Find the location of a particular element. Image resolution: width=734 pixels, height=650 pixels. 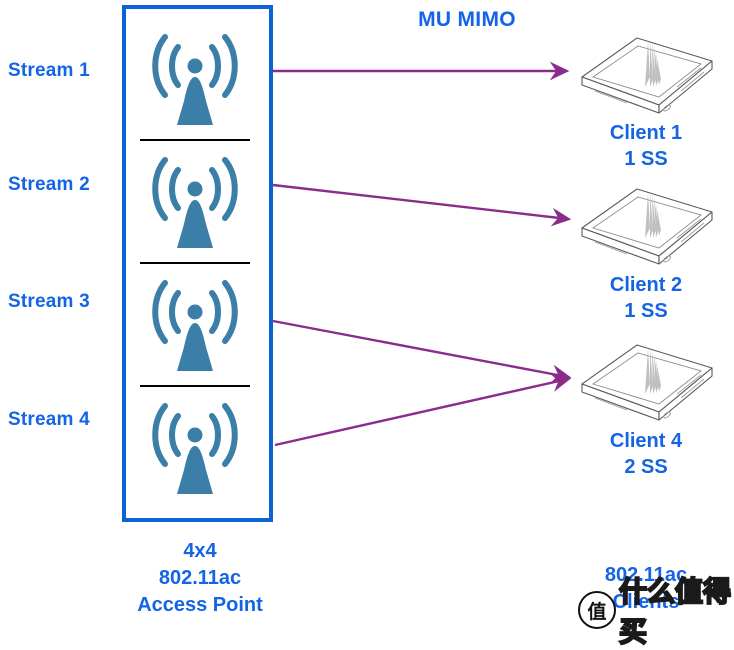

antenna-stack is located at coordinates (195, 263).